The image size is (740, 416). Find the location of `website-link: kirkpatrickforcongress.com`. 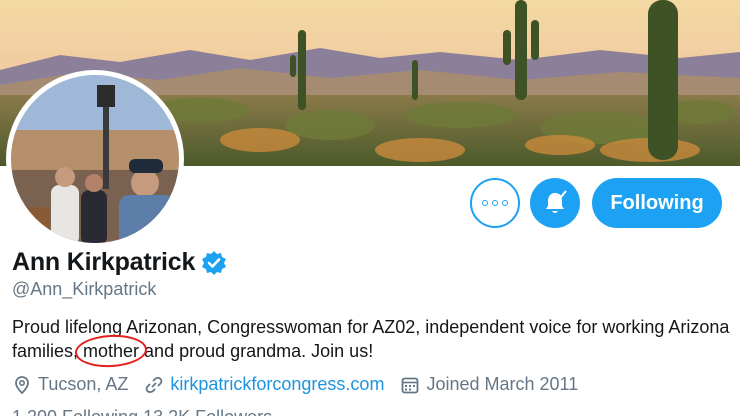

website-link: kirkpatrickforcongress.com is located at coordinates (277, 384).